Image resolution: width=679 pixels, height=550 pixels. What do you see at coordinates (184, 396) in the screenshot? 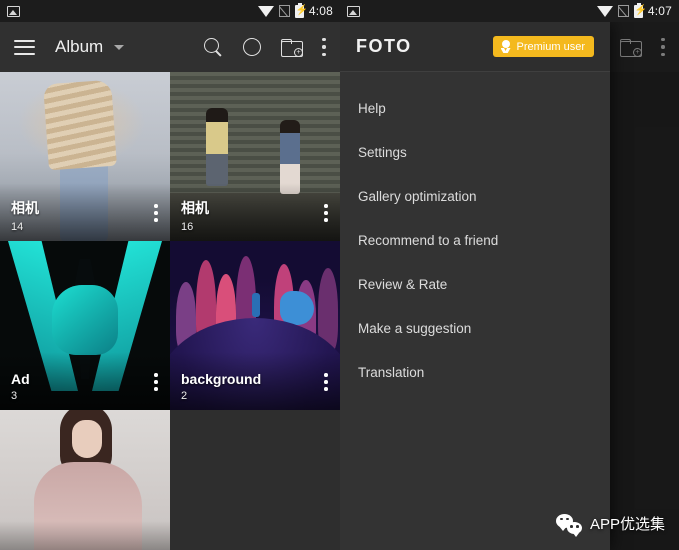
I see `album-count: 2` at bounding box center [184, 396].